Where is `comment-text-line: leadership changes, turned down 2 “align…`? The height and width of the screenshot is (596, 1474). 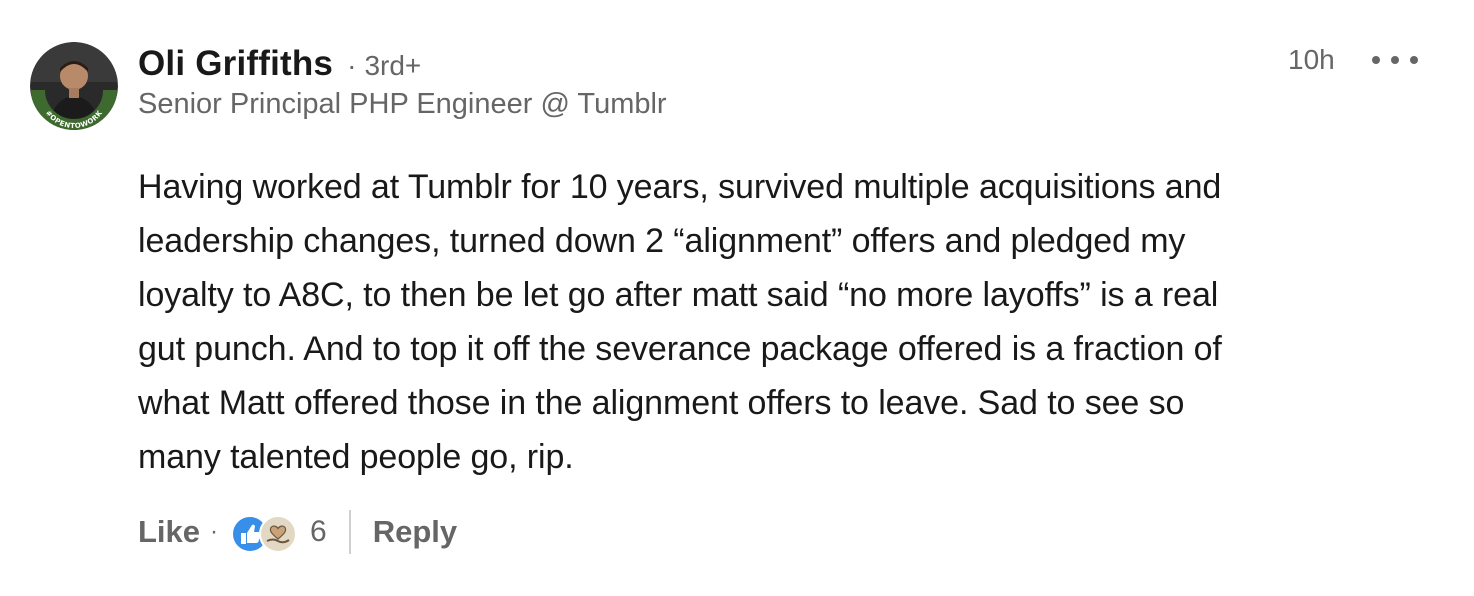
comment-text-line: leadership changes, turned down 2 “align… is located at coordinates (662, 241).